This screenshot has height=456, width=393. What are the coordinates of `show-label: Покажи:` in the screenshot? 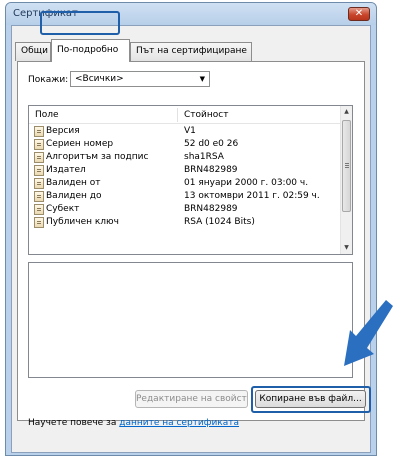 It's located at (48, 80).